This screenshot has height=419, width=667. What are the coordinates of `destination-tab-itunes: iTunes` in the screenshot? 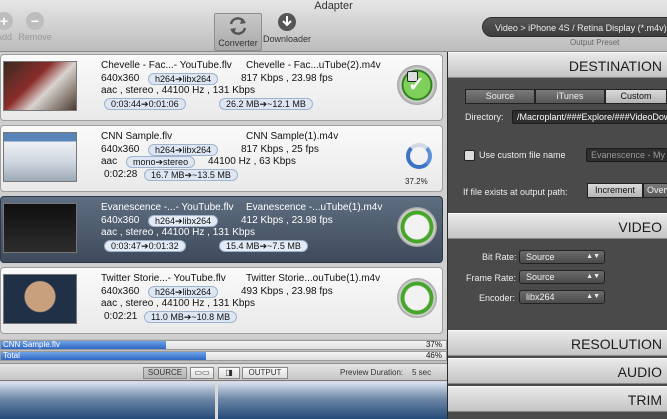 It's located at (570, 96).